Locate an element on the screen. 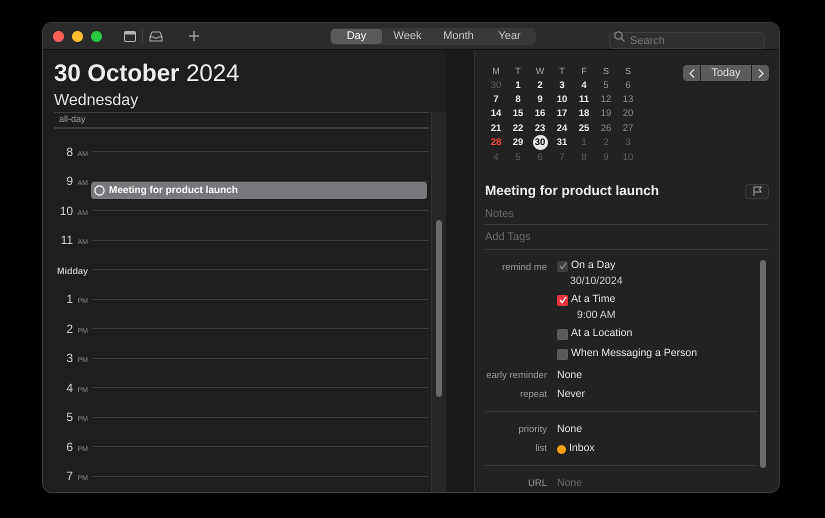  flag-button is located at coordinates (757, 191).